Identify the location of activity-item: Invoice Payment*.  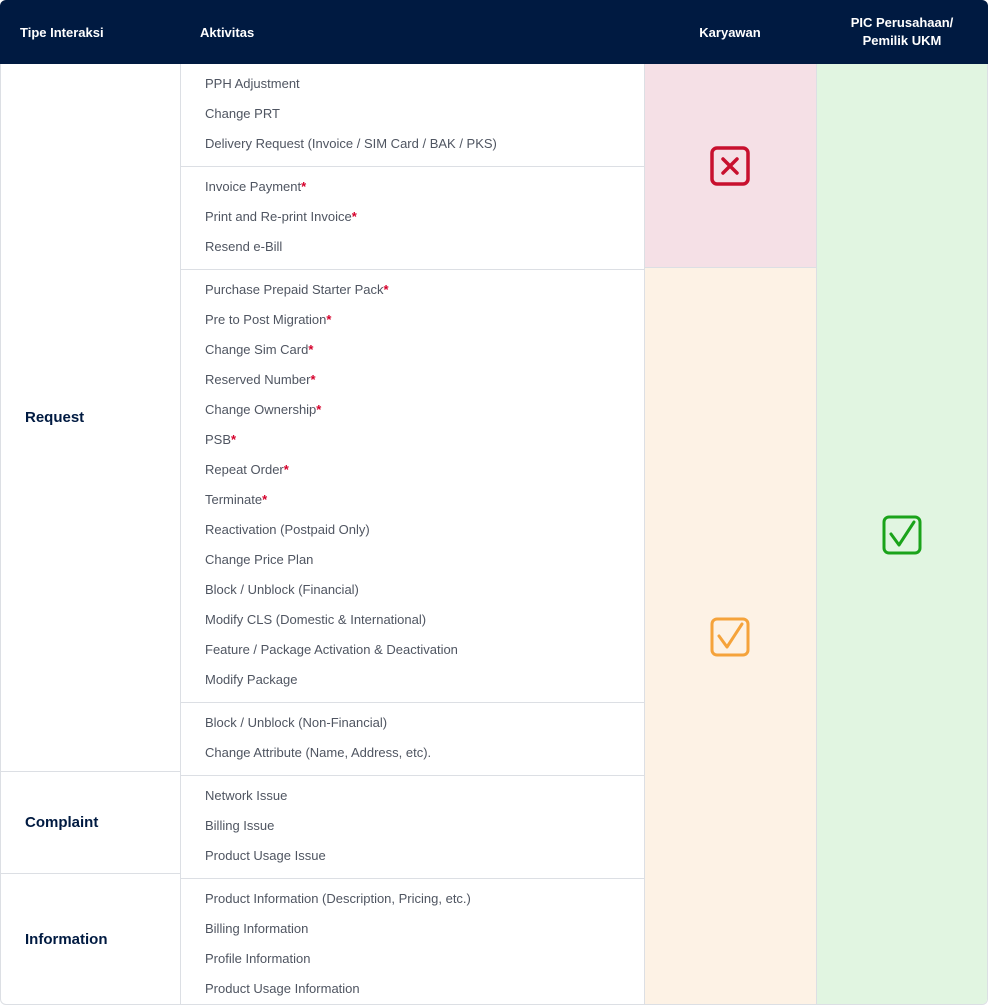
(255, 187).